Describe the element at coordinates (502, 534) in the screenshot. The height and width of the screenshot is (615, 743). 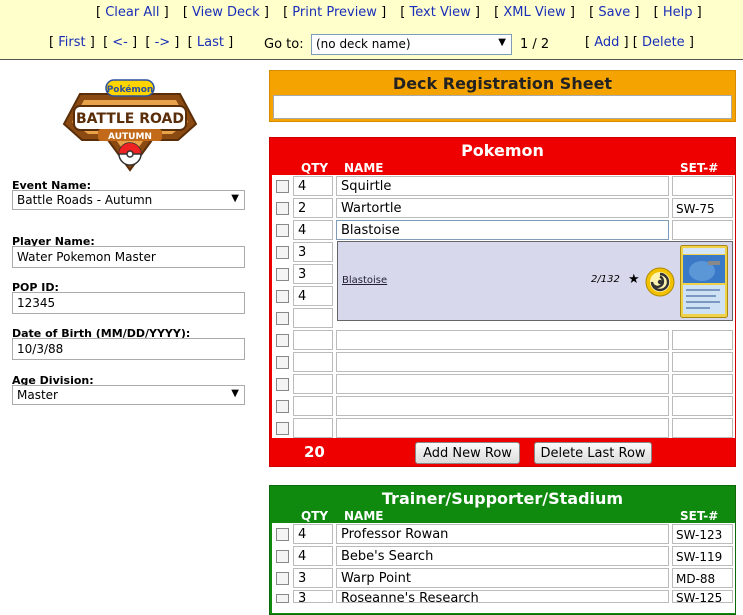
I see `name-input: Professor Rowan` at that location.